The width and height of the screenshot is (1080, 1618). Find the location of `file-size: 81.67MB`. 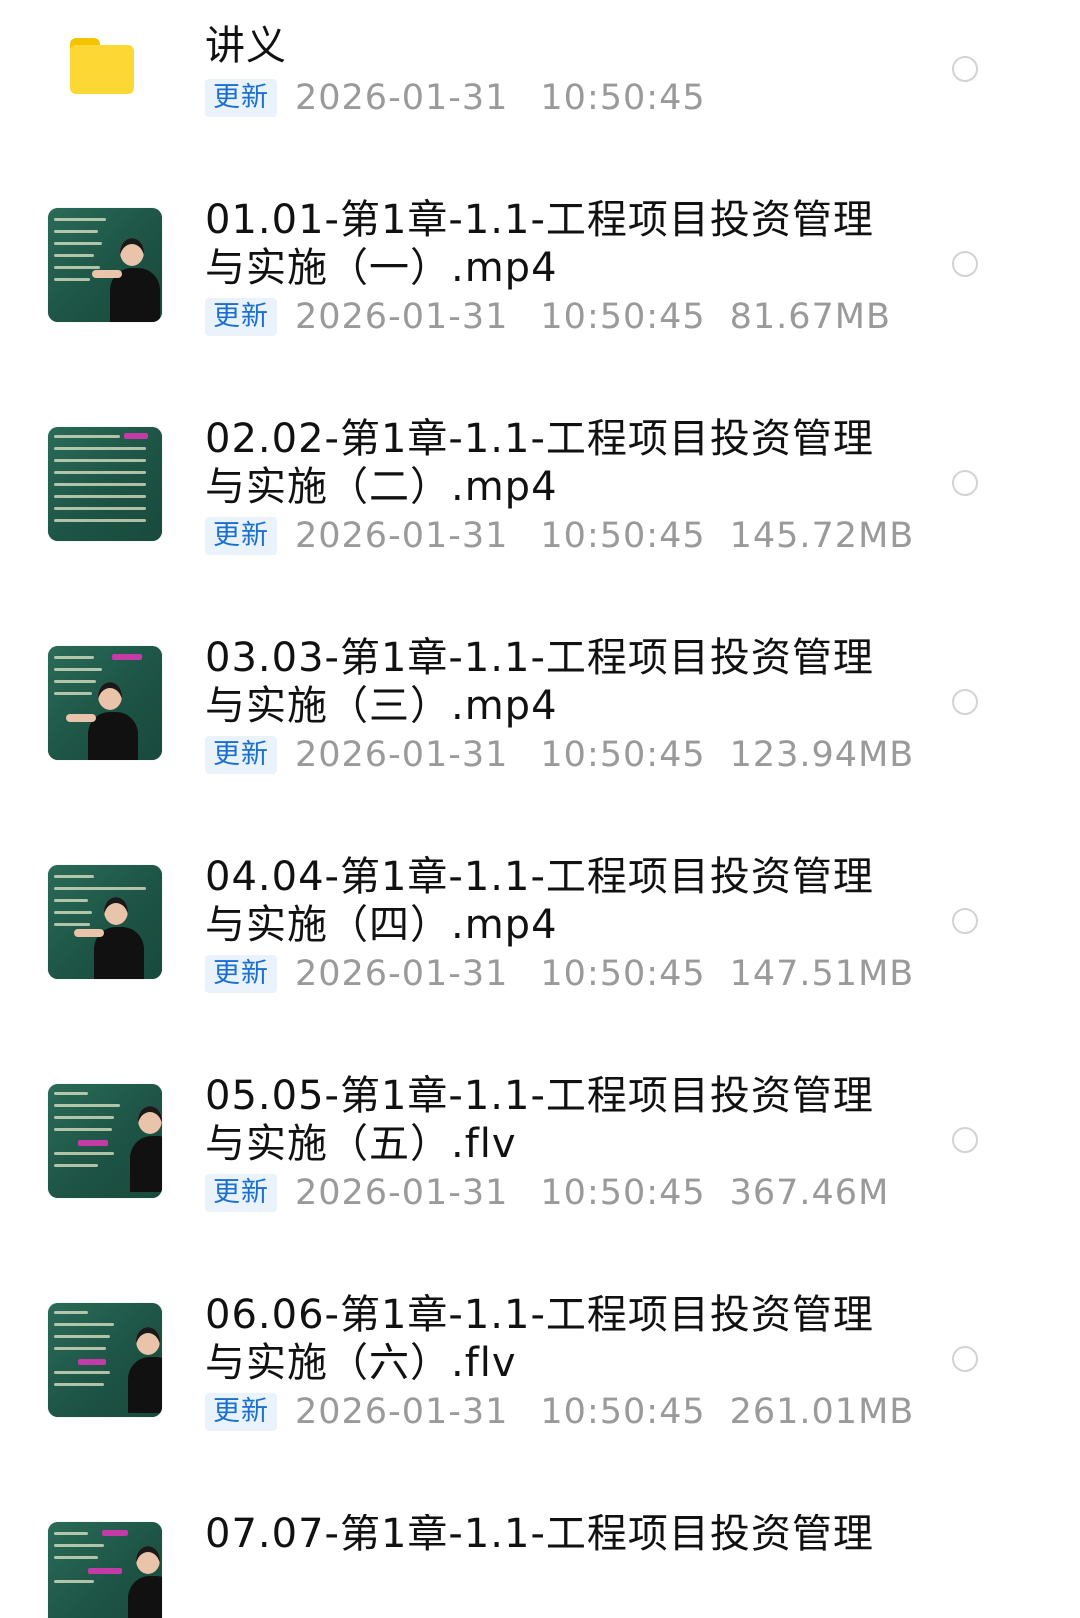

file-size: 81.67MB is located at coordinates (810, 317).